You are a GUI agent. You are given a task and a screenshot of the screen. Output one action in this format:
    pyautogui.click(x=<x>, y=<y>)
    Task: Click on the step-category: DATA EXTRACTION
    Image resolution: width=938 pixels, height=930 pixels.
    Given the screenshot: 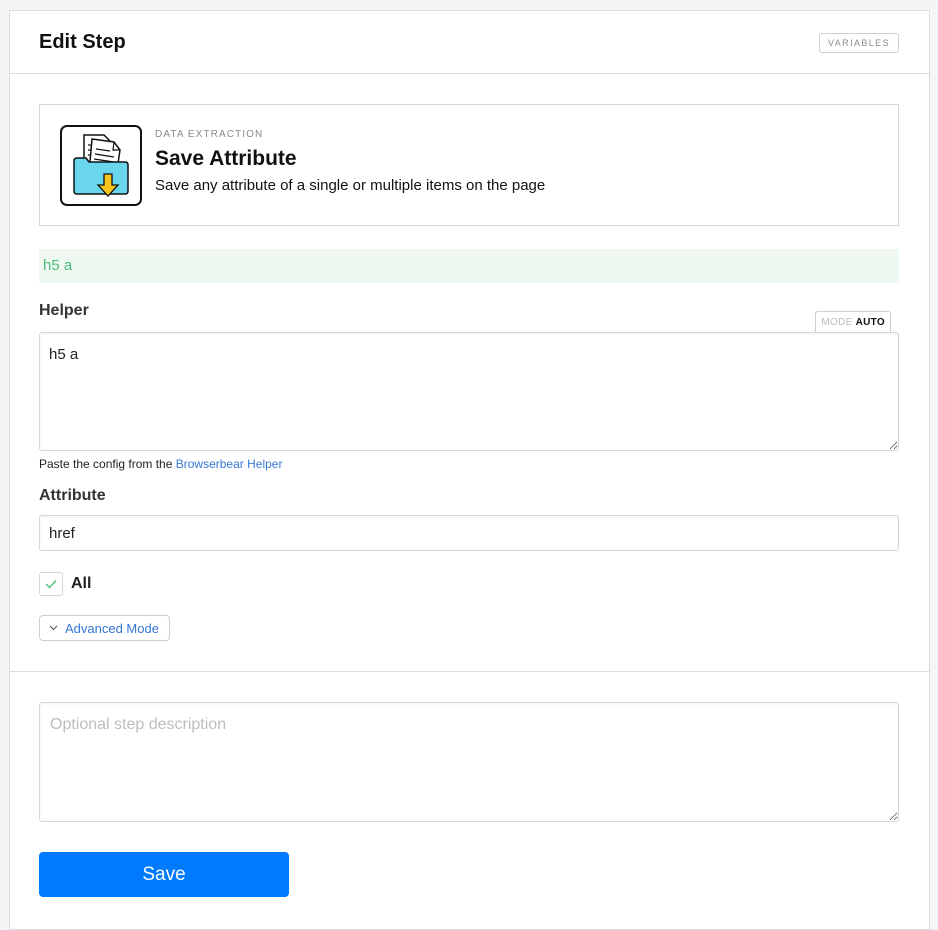 What is the action you would take?
    pyautogui.click(x=209, y=134)
    